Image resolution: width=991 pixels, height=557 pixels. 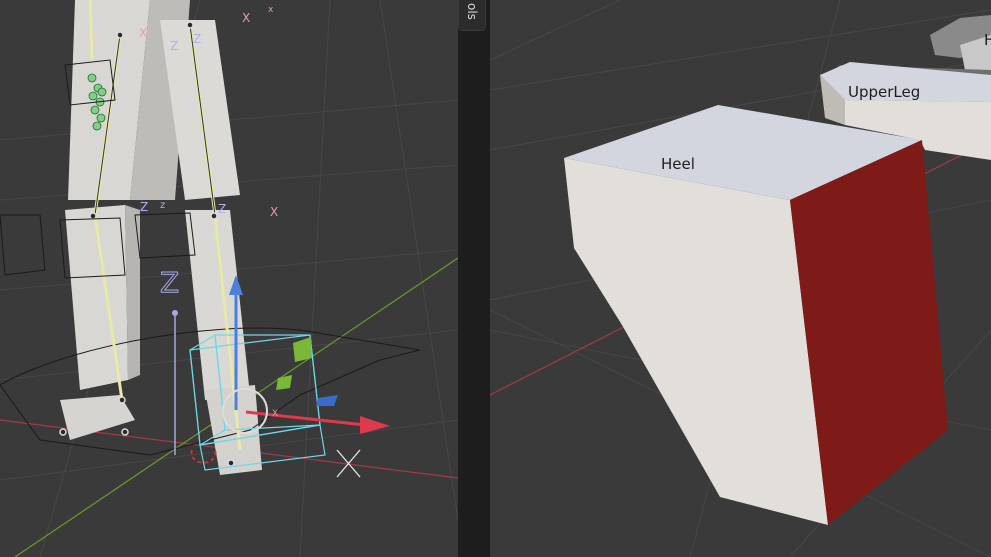 I want to click on axis-label-z3: Z, so click(x=144, y=207).